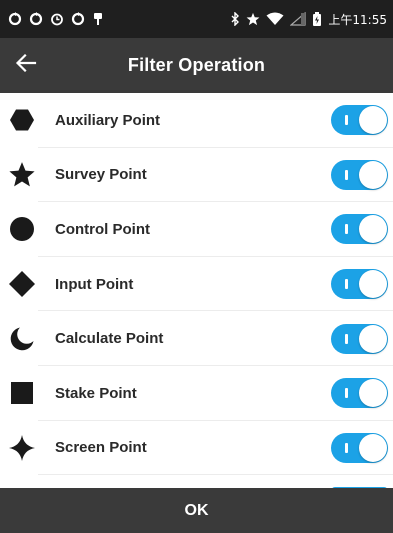 This screenshot has width=393, height=533. I want to click on control-point-toggle, so click(359, 229).